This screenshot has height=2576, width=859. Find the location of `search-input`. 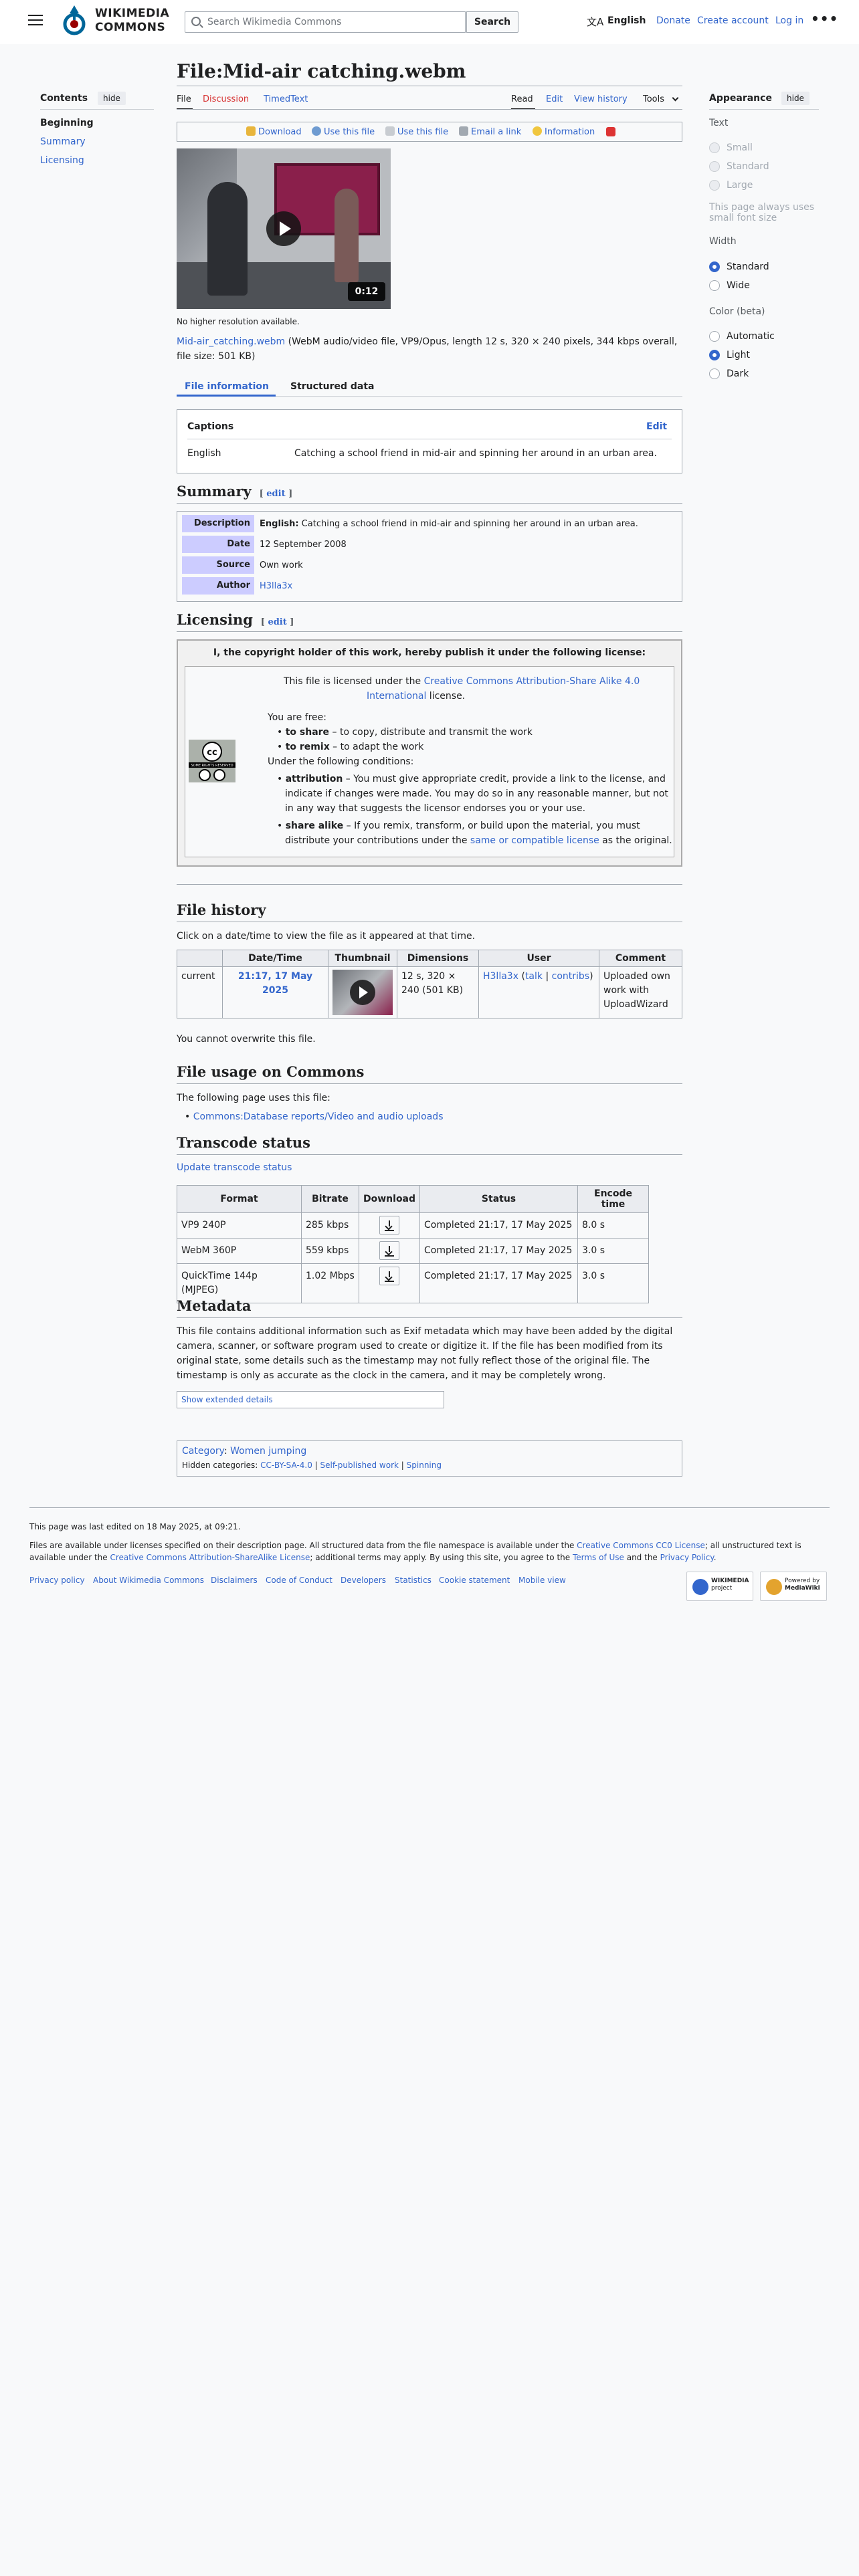

search-input is located at coordinates (334, 22).